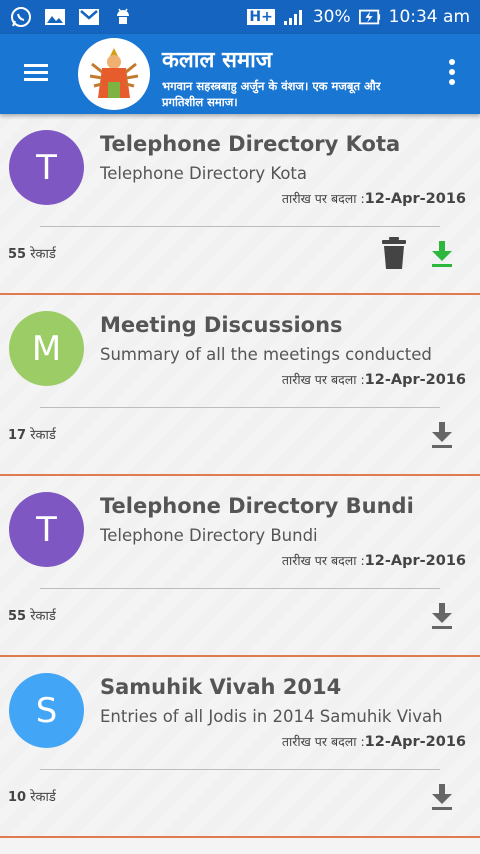 This screenshot has width=480, height=854. I want to click on item-description: Summary of all the meetings conducted, so click(266, 354).